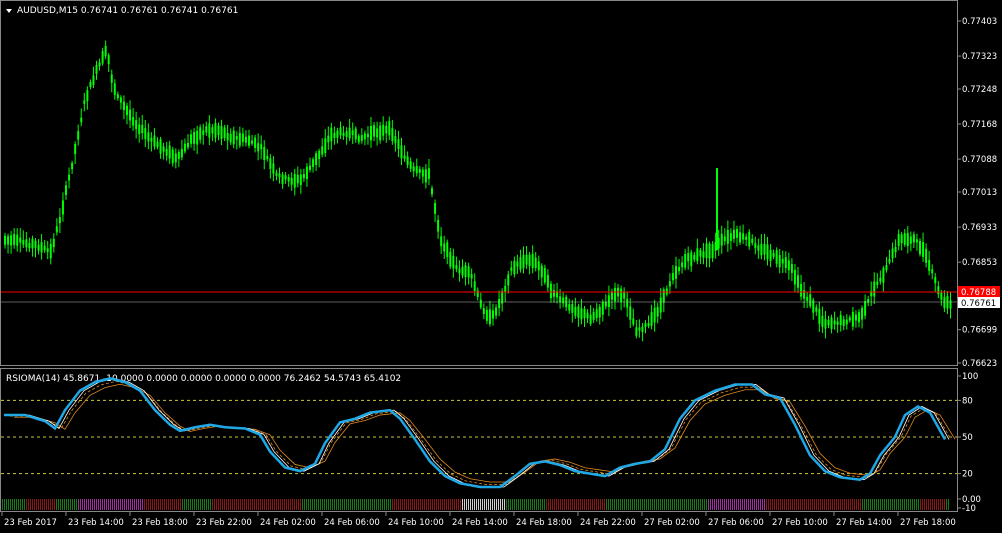 The width and height of the screenshot is (1002, 533). I want to click on time-tick-label: 23 Feb 2017, so click(30, 523).